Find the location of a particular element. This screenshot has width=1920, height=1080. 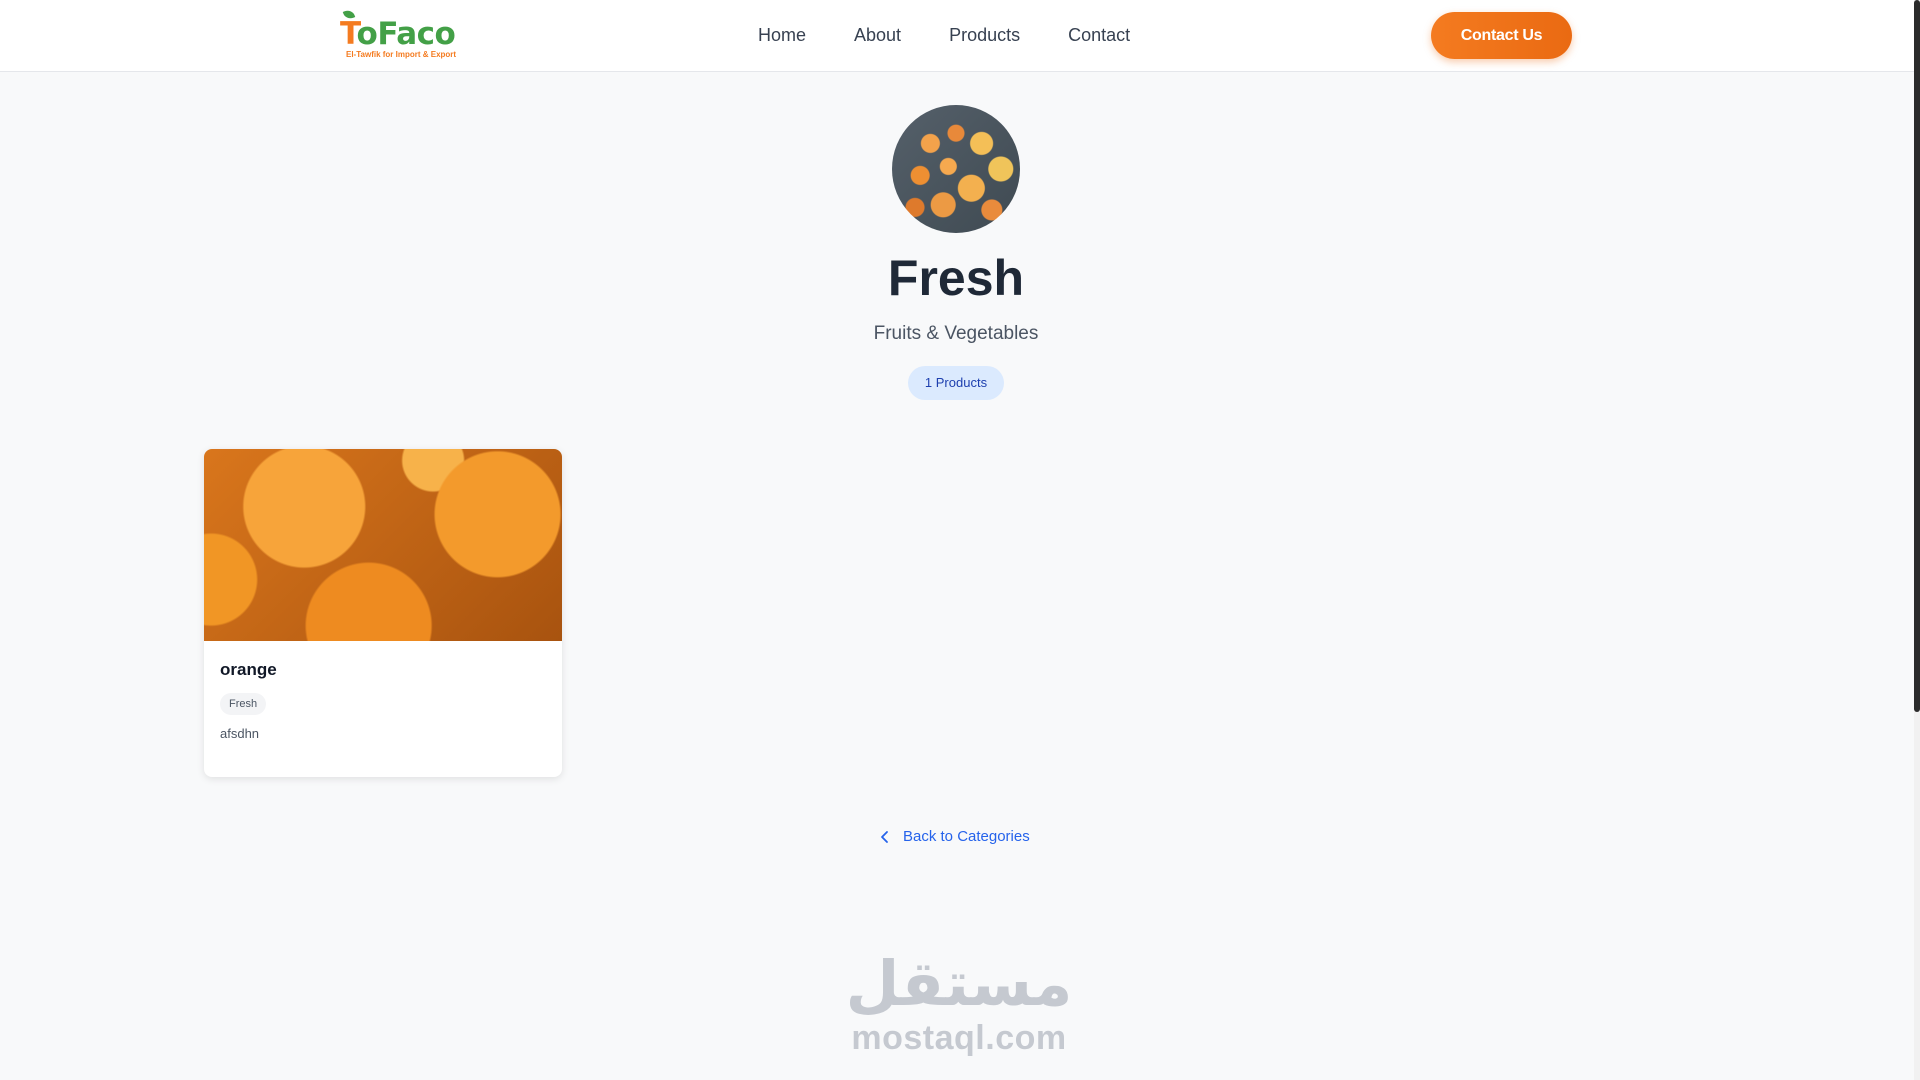

product-name: orange is located at coordinates (248, 669).